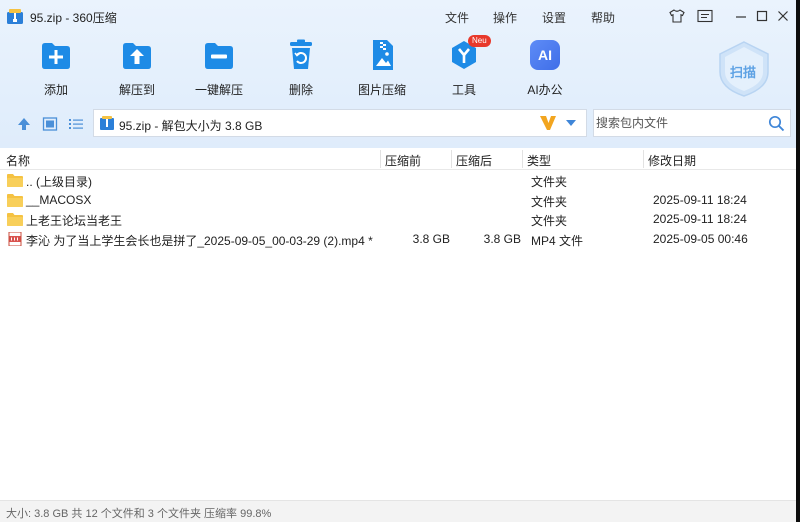 This screenshot has width=800, height=522. Describe the element at coordinates (743, 72) in the screenshot. I see `scan-label: 扫描` at that location.